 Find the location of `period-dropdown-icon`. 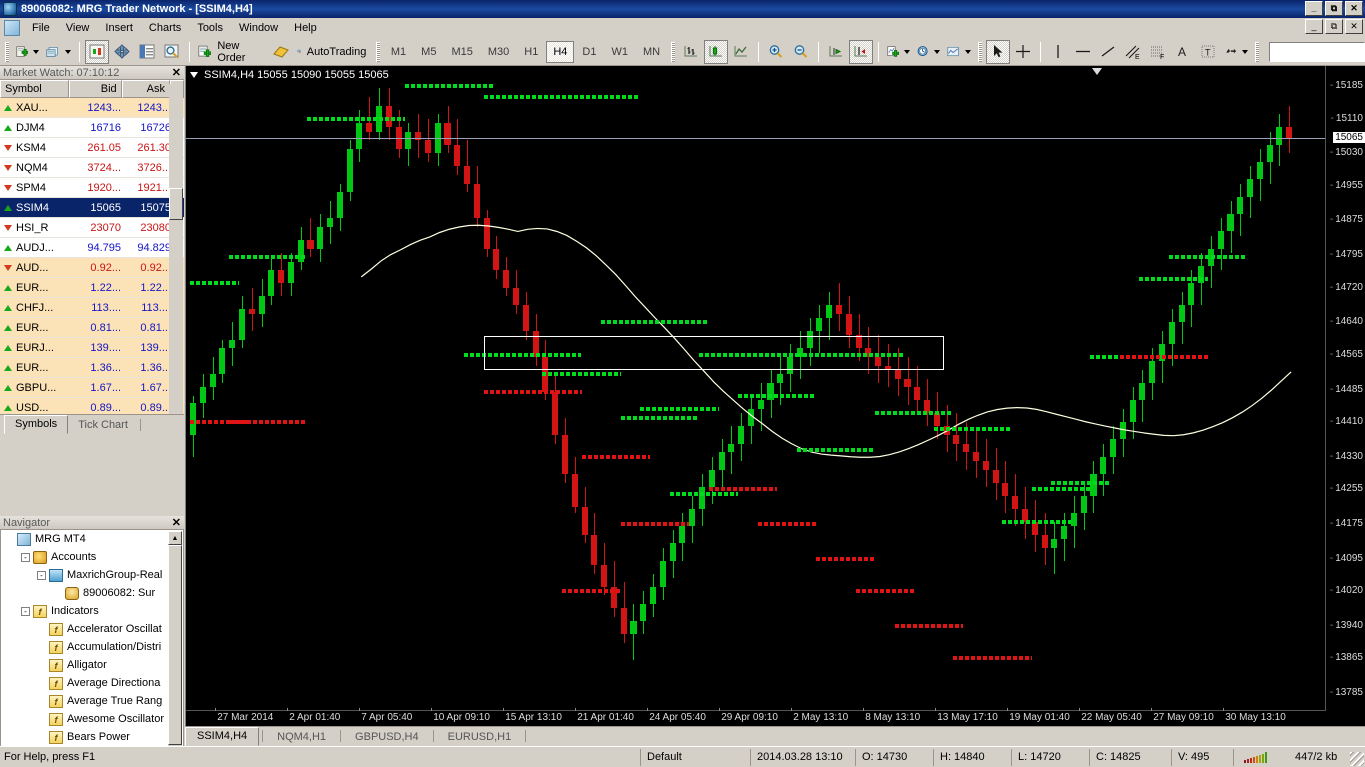

period-dropdown-icon is located at coordinates (936, 51).